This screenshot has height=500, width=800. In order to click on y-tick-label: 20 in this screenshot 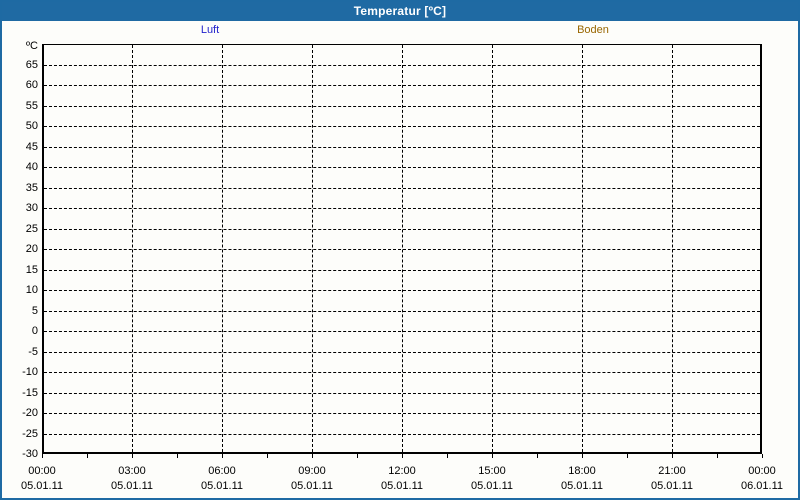, I will do `click(31, 249)`.